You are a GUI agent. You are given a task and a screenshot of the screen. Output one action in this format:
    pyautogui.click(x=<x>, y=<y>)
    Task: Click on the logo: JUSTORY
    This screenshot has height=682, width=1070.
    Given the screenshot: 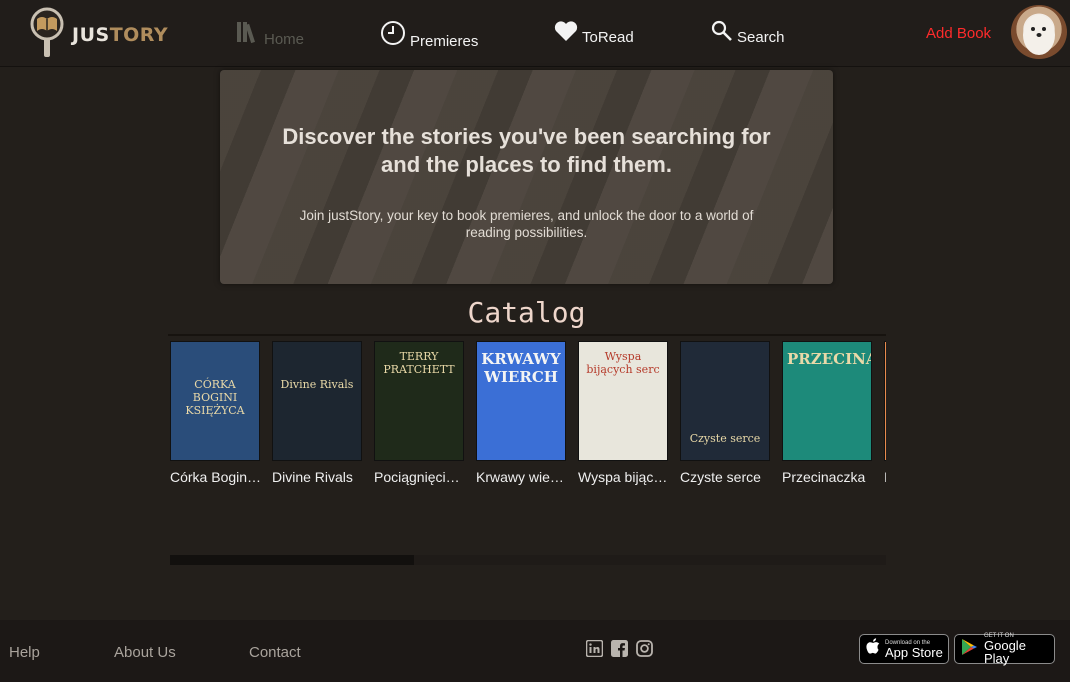 What is the action you would take?
    pyautogui.click(x=98, y=33)
    